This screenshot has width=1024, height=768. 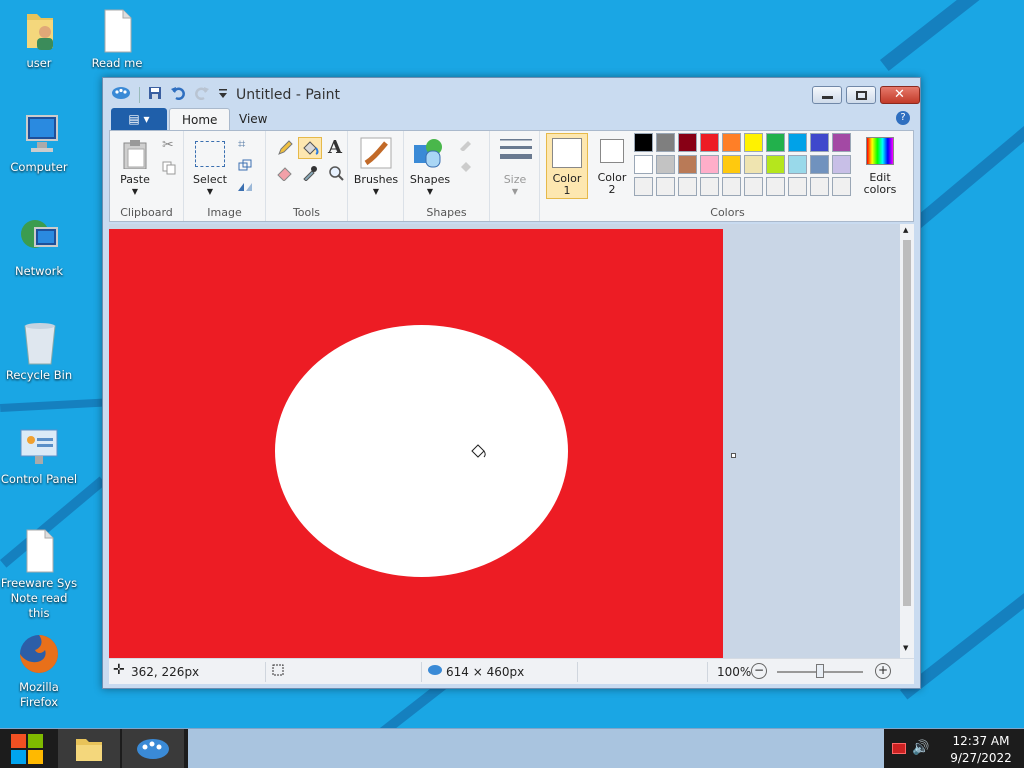 I want to click on edit-colors-button: Edit colors, so click(x=880, y=166).